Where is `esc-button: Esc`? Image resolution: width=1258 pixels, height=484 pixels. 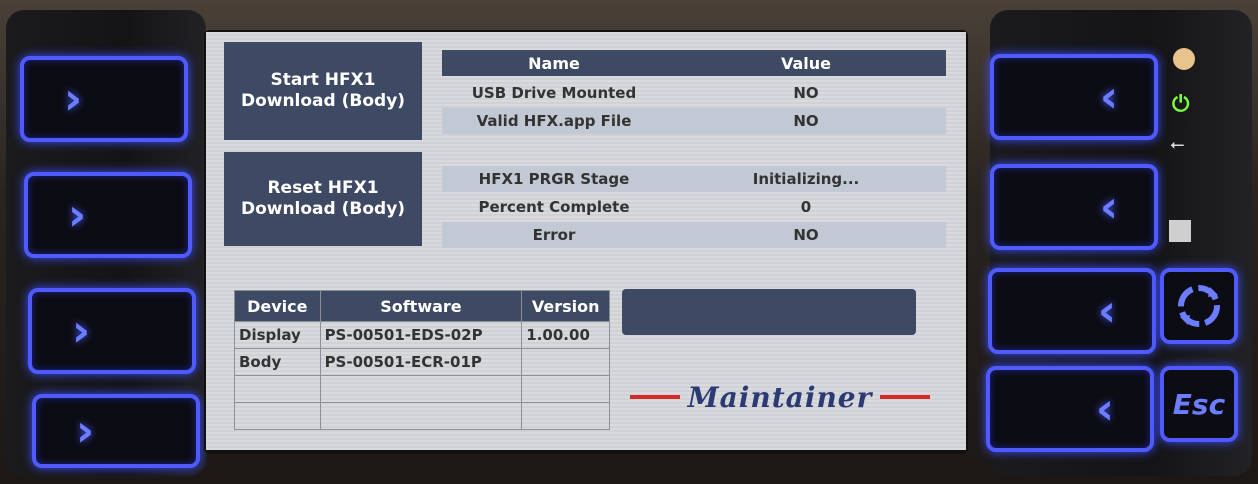 esc-button: Esc is located at coordinates (1199, 404).